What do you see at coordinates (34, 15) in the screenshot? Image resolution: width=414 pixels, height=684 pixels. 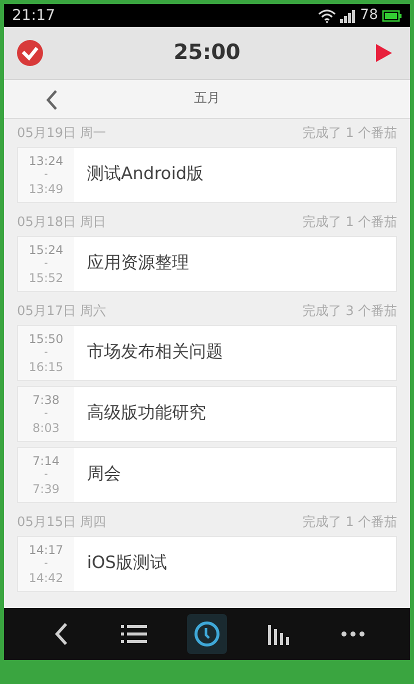 I see `status-time: 21:17` at bounding box center [34, 15].